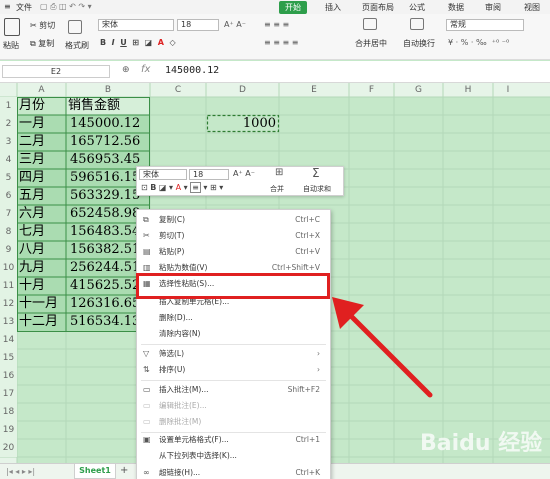 The height and width of the screenshot is (479, 550). Describe the element at coordinates (8, 286) in the screenshot. I see `row-header: 11` at that location.